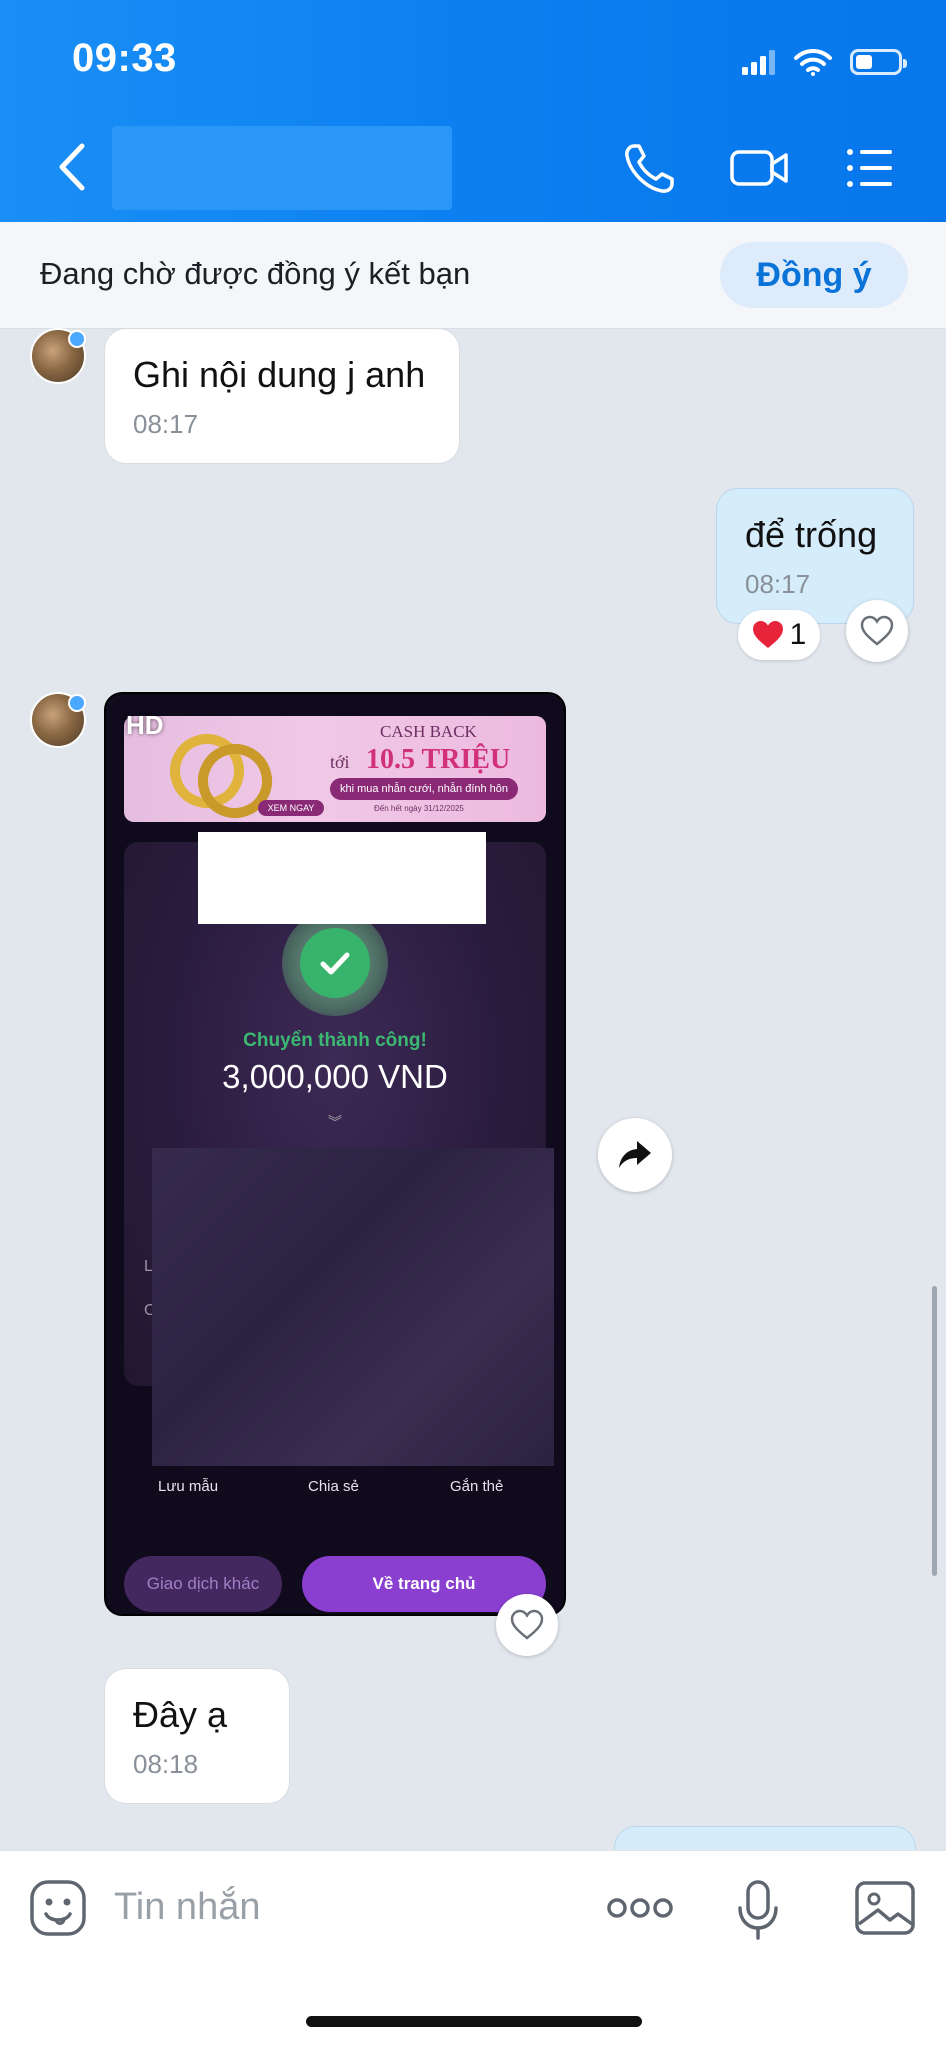 The image size is (946, 2049). I want to click on chevron-left-icon, so click(72, 167).